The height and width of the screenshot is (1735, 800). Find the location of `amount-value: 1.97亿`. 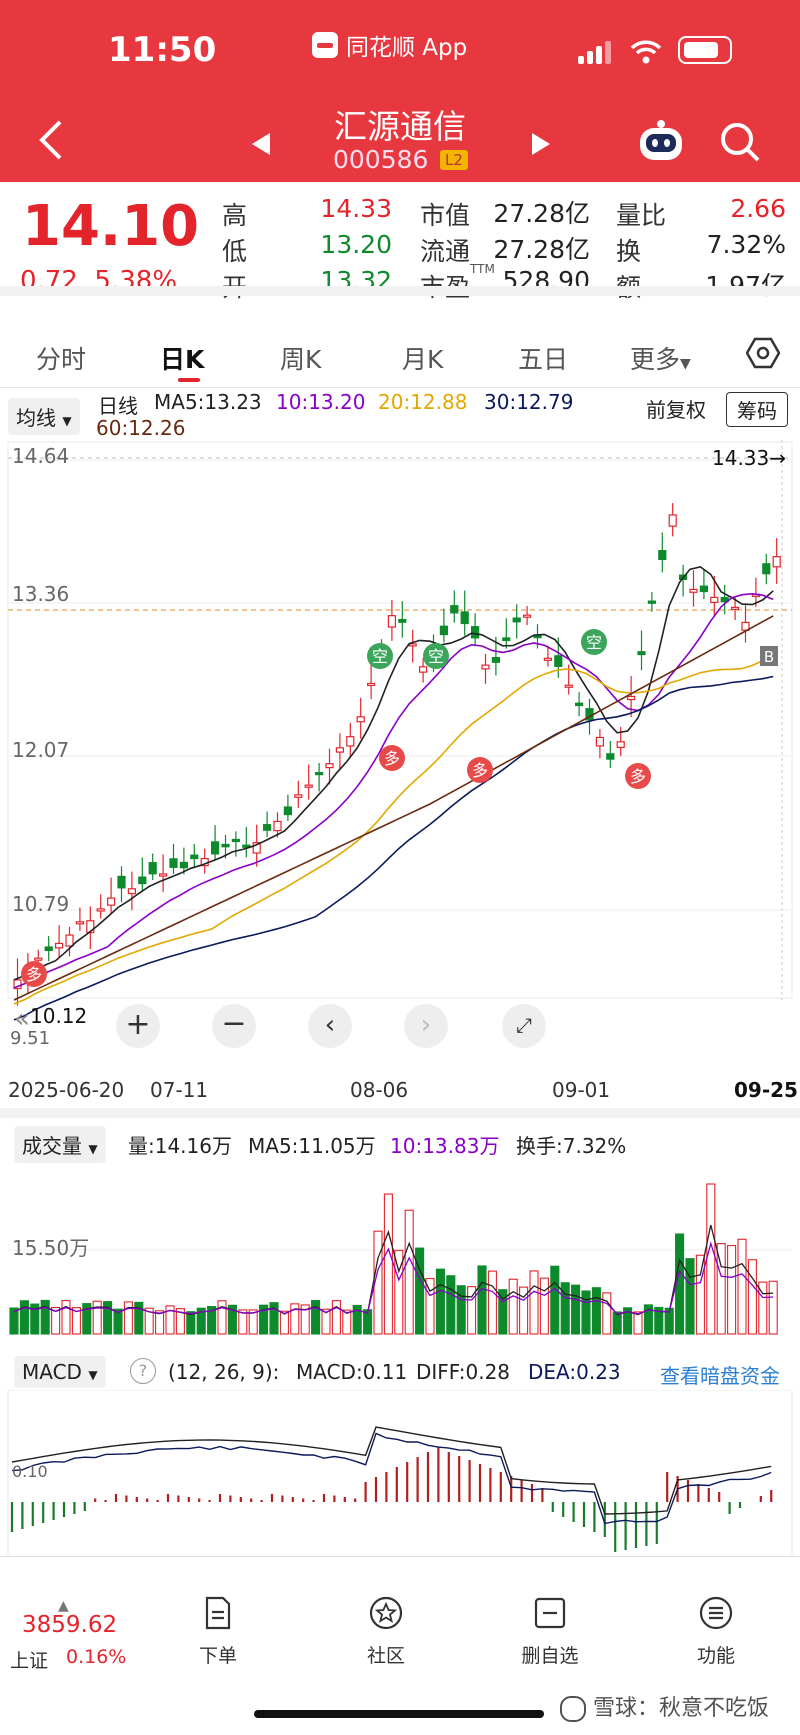

amount-value: 1.97亿 is located at coordinates (733, 284).